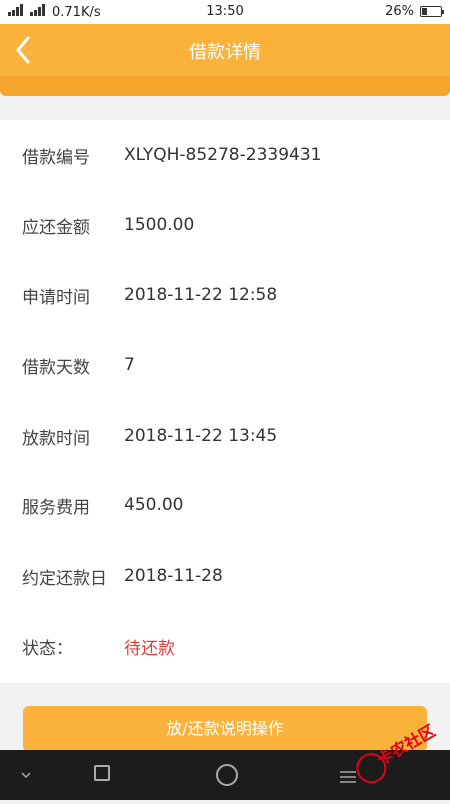 The image size is (450, 804). What do you see at coordinates (225, 365) in the screenshot?
I see `detail-row-loan-days: 借款天数 7` at bounding box center [225, 365].